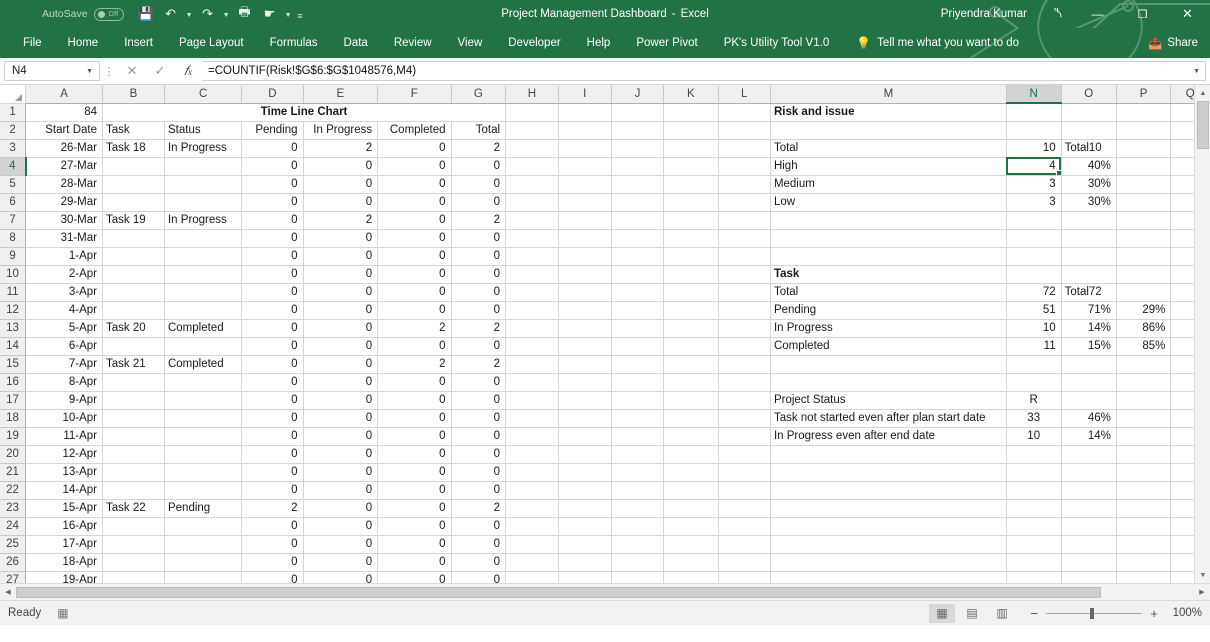 This screenshot has height=642, width=1210. I want to click on cell-L2, so click(744, 130).